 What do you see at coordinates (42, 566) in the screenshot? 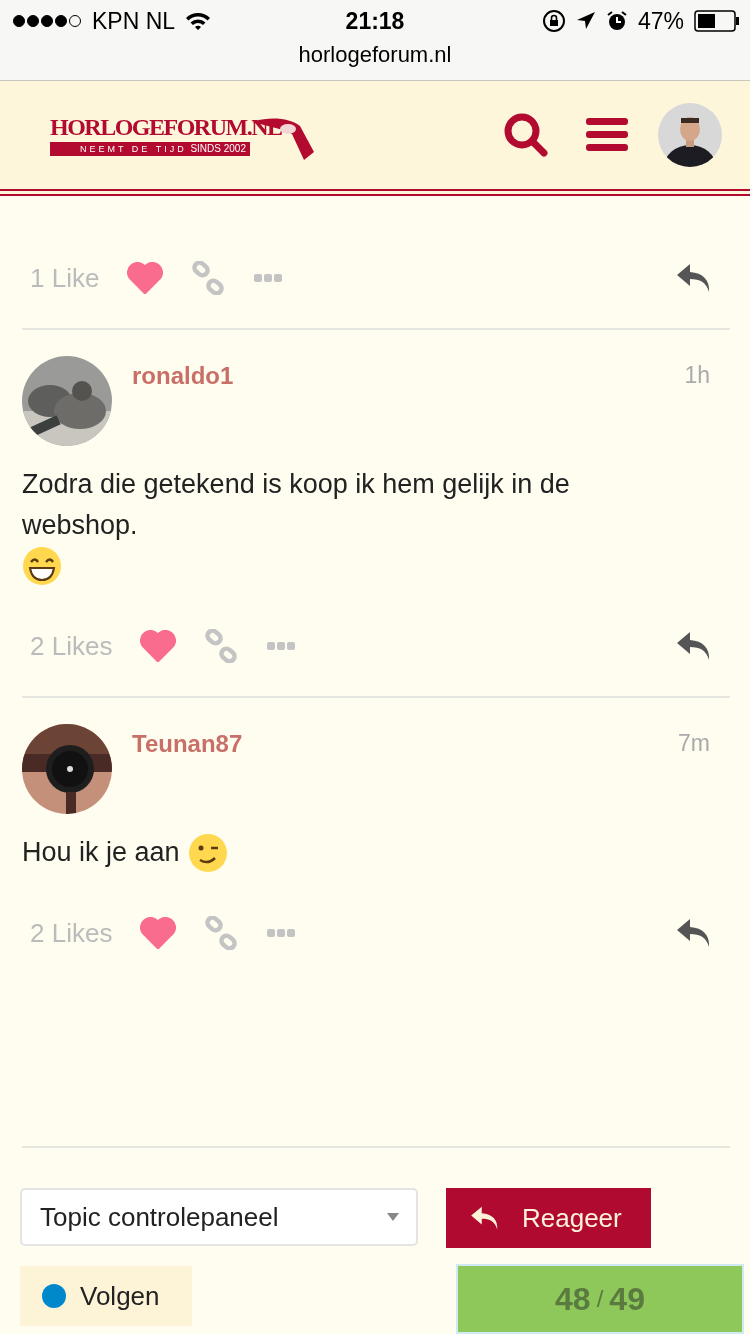
I see `grinning-face-icon` at bounding box center [42, 566].